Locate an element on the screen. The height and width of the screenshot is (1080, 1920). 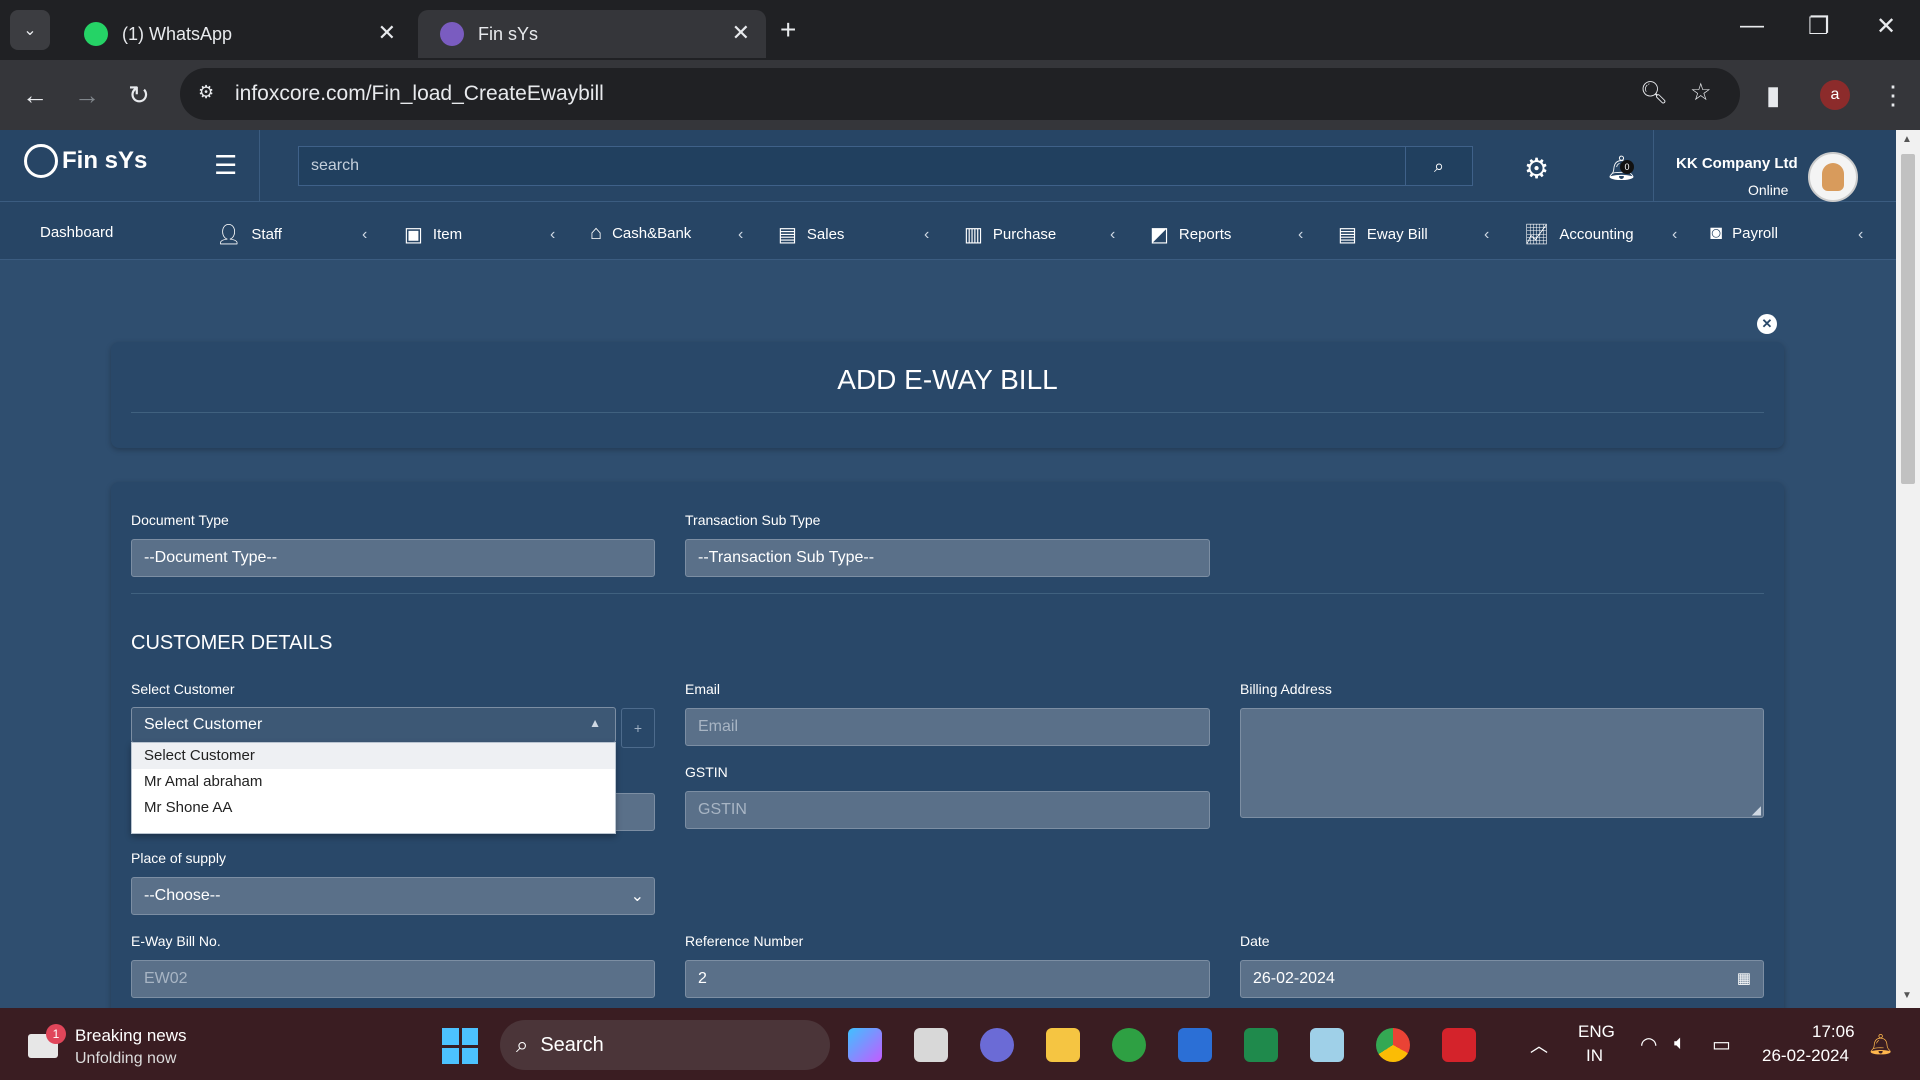
news-widget: 1 Breaking news Unfolding now is located at coordinates (126, 1045).